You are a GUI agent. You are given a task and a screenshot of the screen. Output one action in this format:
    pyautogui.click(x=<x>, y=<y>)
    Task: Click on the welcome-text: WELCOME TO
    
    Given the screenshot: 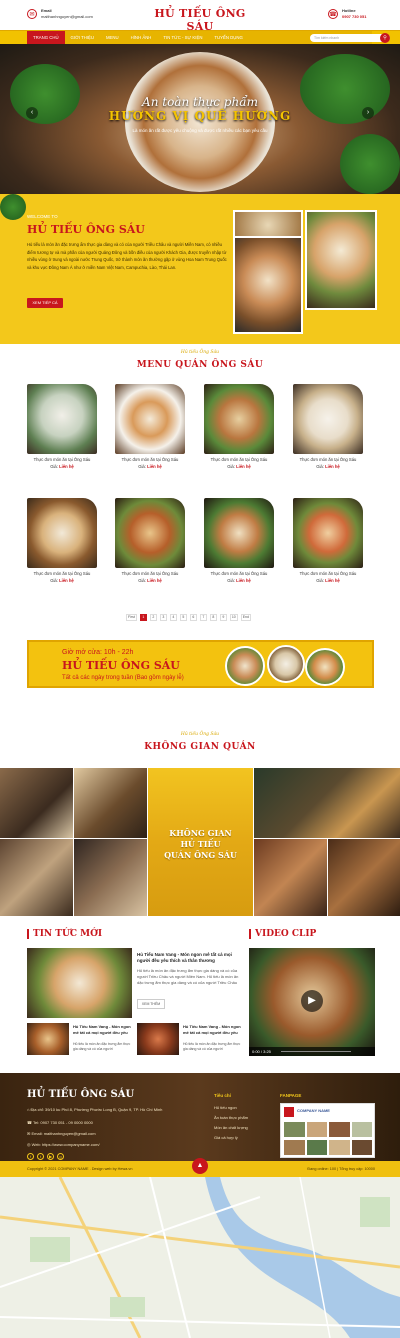 What is the action you would take?
    pyautogui.click(x=42, y=216)
    